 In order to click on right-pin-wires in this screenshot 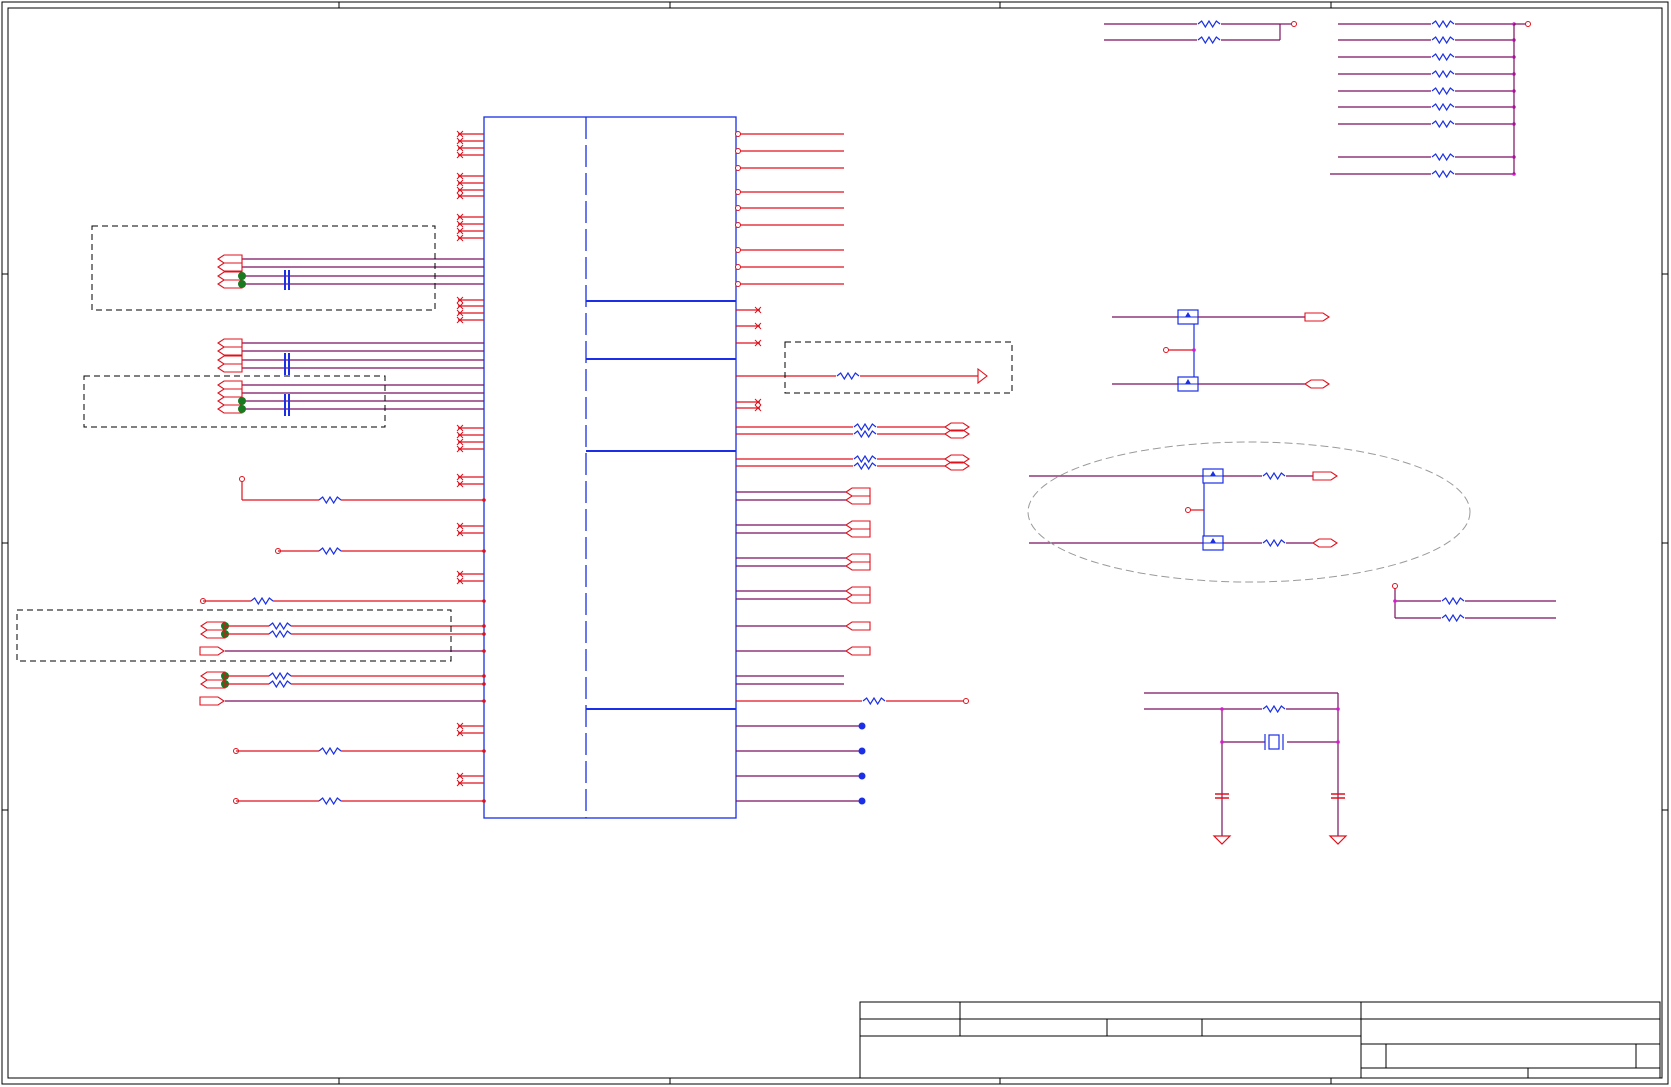, I will do `click(861, 468)`.